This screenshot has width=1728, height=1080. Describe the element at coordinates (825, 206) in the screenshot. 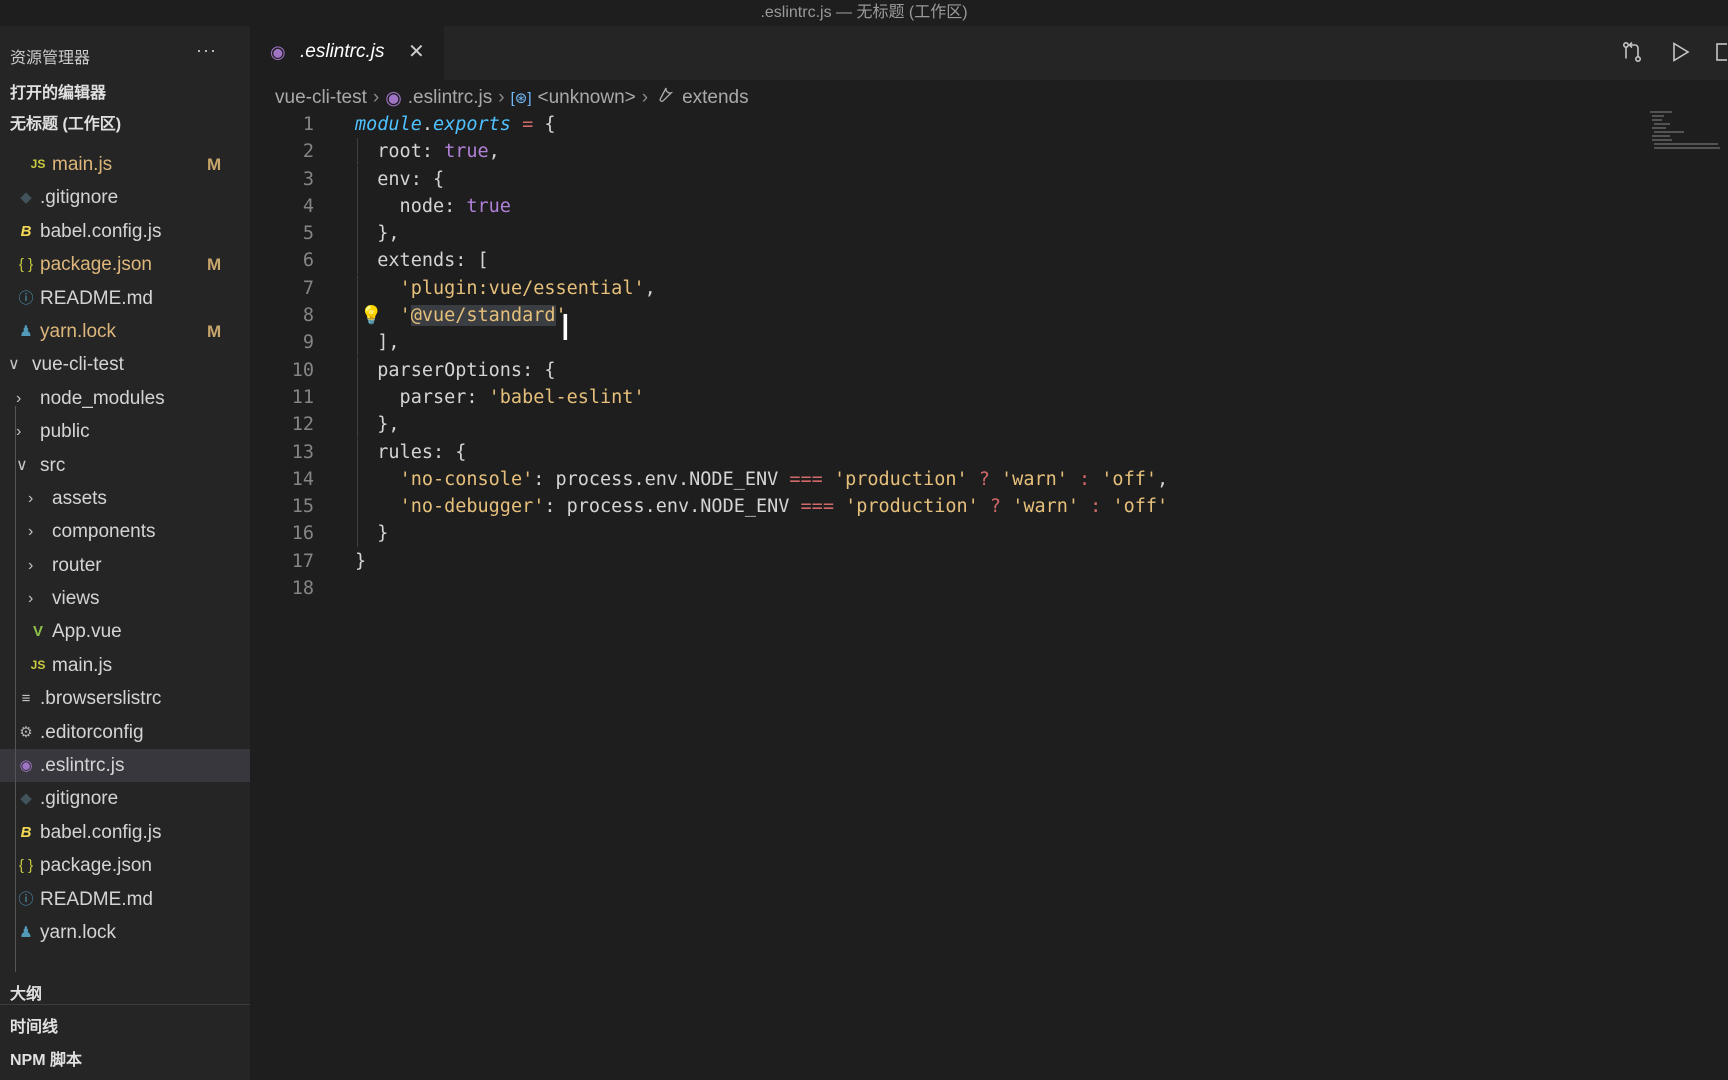

I see `code-line: 4 node: true` at that location.